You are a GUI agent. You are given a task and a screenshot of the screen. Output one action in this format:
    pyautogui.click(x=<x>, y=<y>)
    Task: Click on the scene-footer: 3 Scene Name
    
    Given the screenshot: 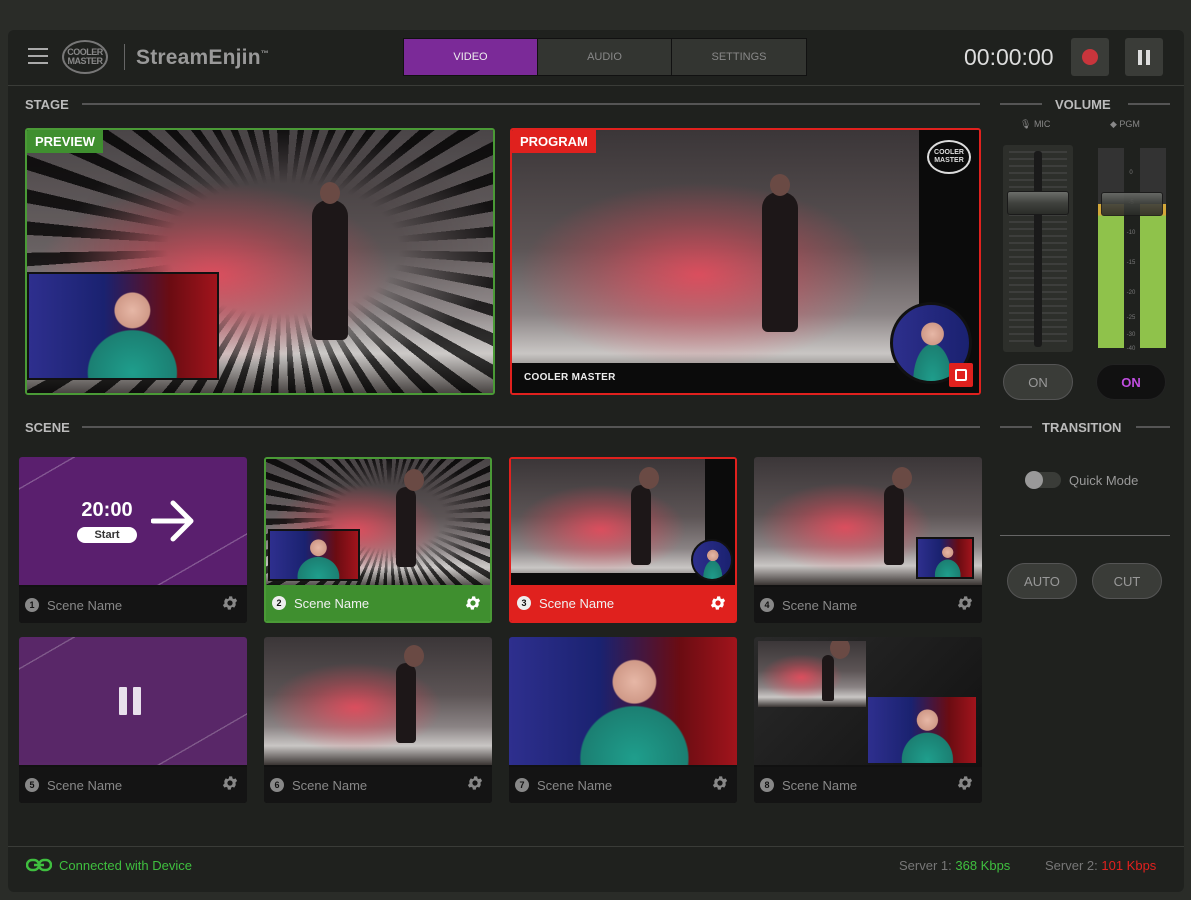 What is the action you would take?
    pyautogui.click(x=623, y=603)
    